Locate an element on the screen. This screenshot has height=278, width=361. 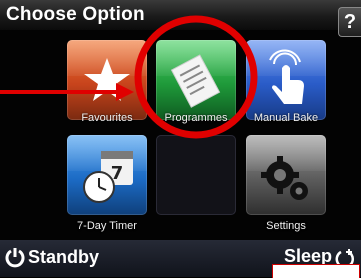
settings-label: Settings is located at coordinates (286, 226).